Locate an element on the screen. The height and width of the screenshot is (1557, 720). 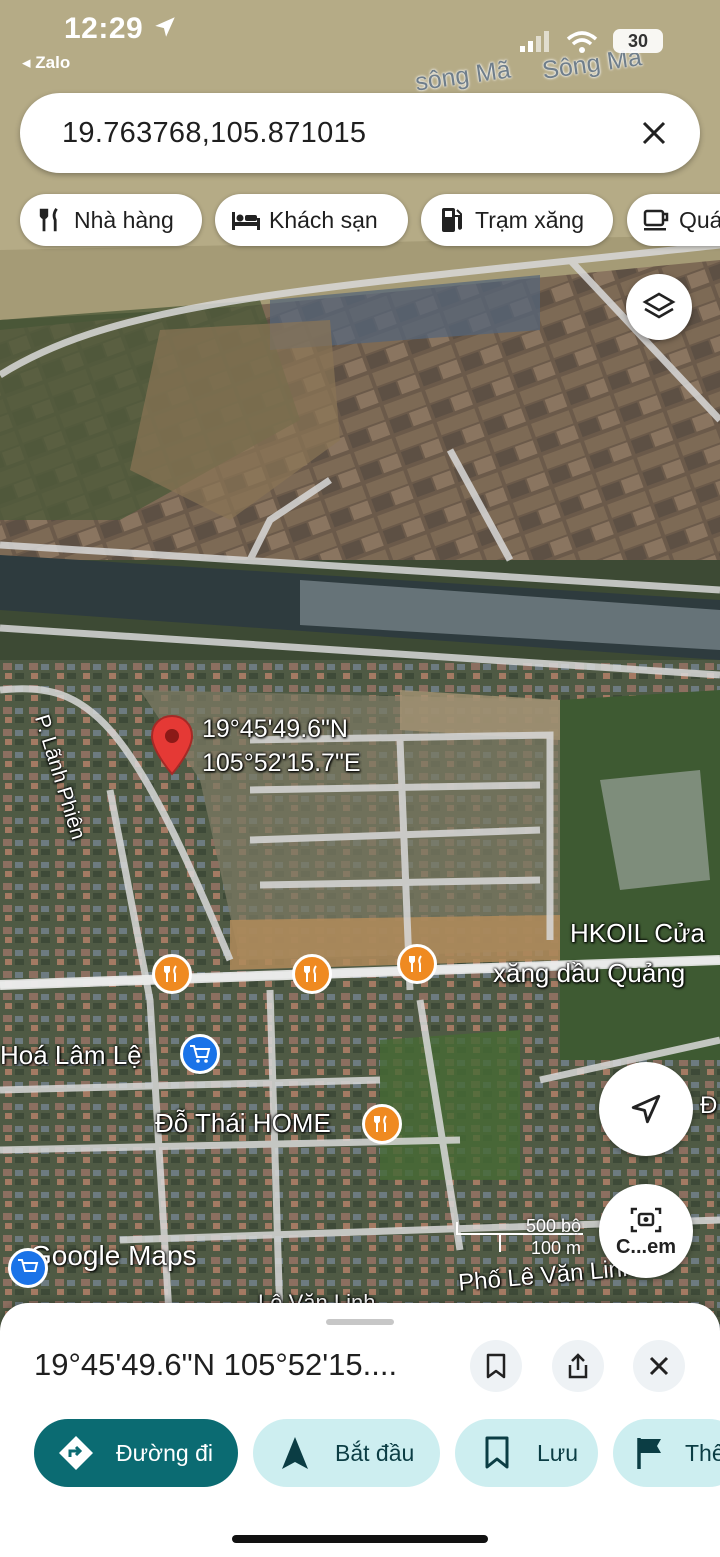
chip-gas-stations: Trạm xăng is located at coordinates (517, 220).